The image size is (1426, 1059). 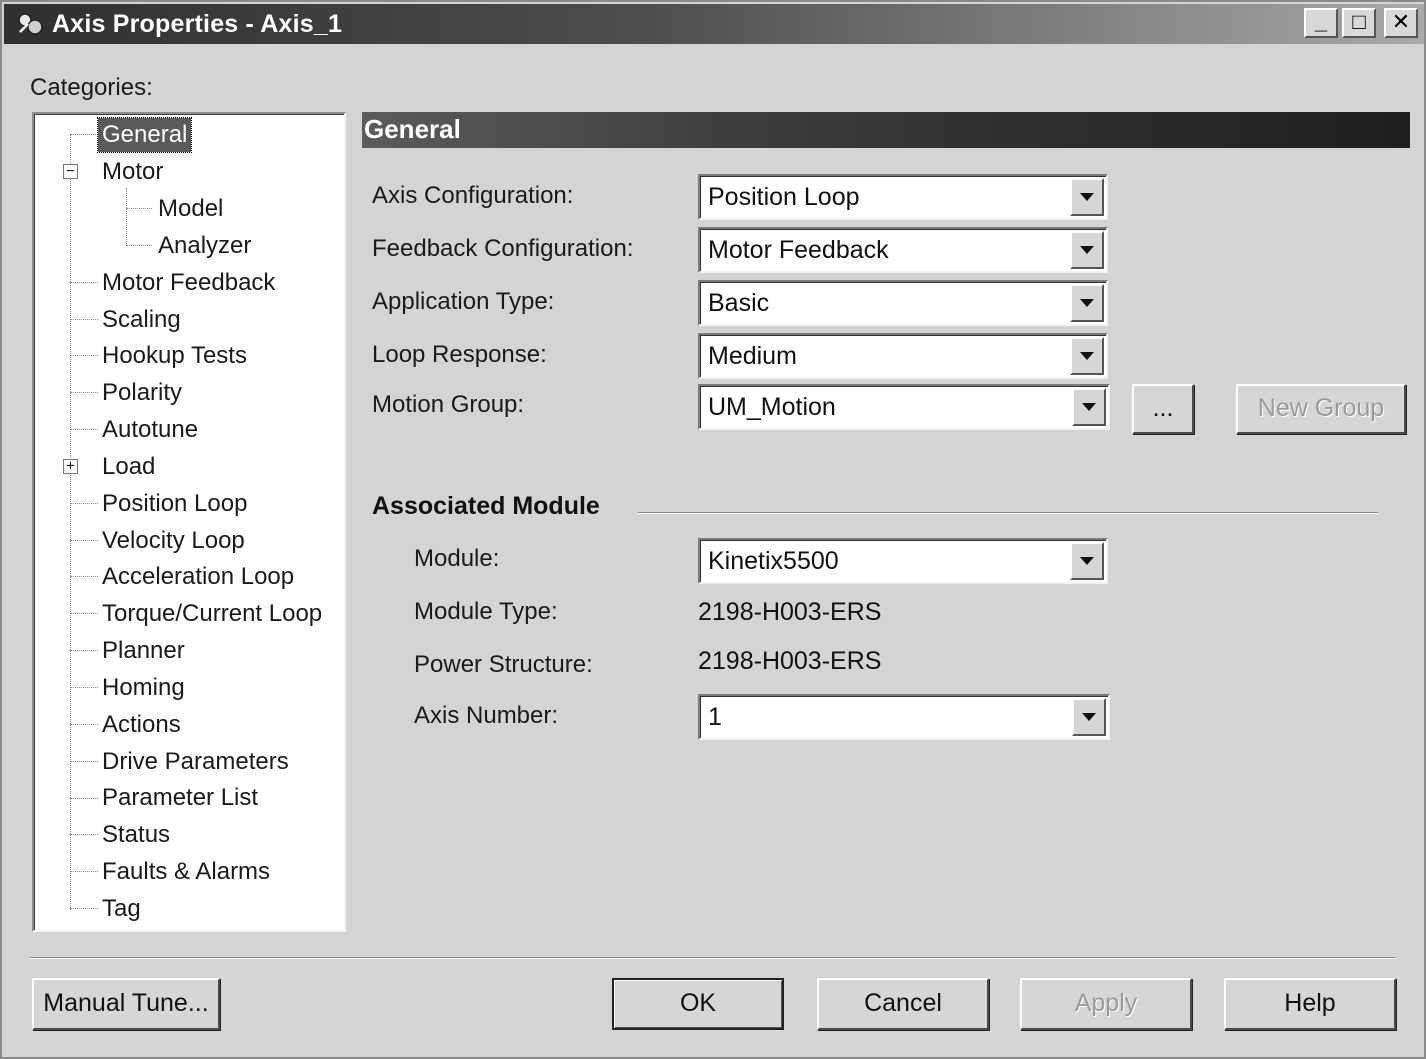 What do you see at coordinates (128, 467) in the screenshot?
I see `tree-item-load: Load` at bounding box center [128, 467].